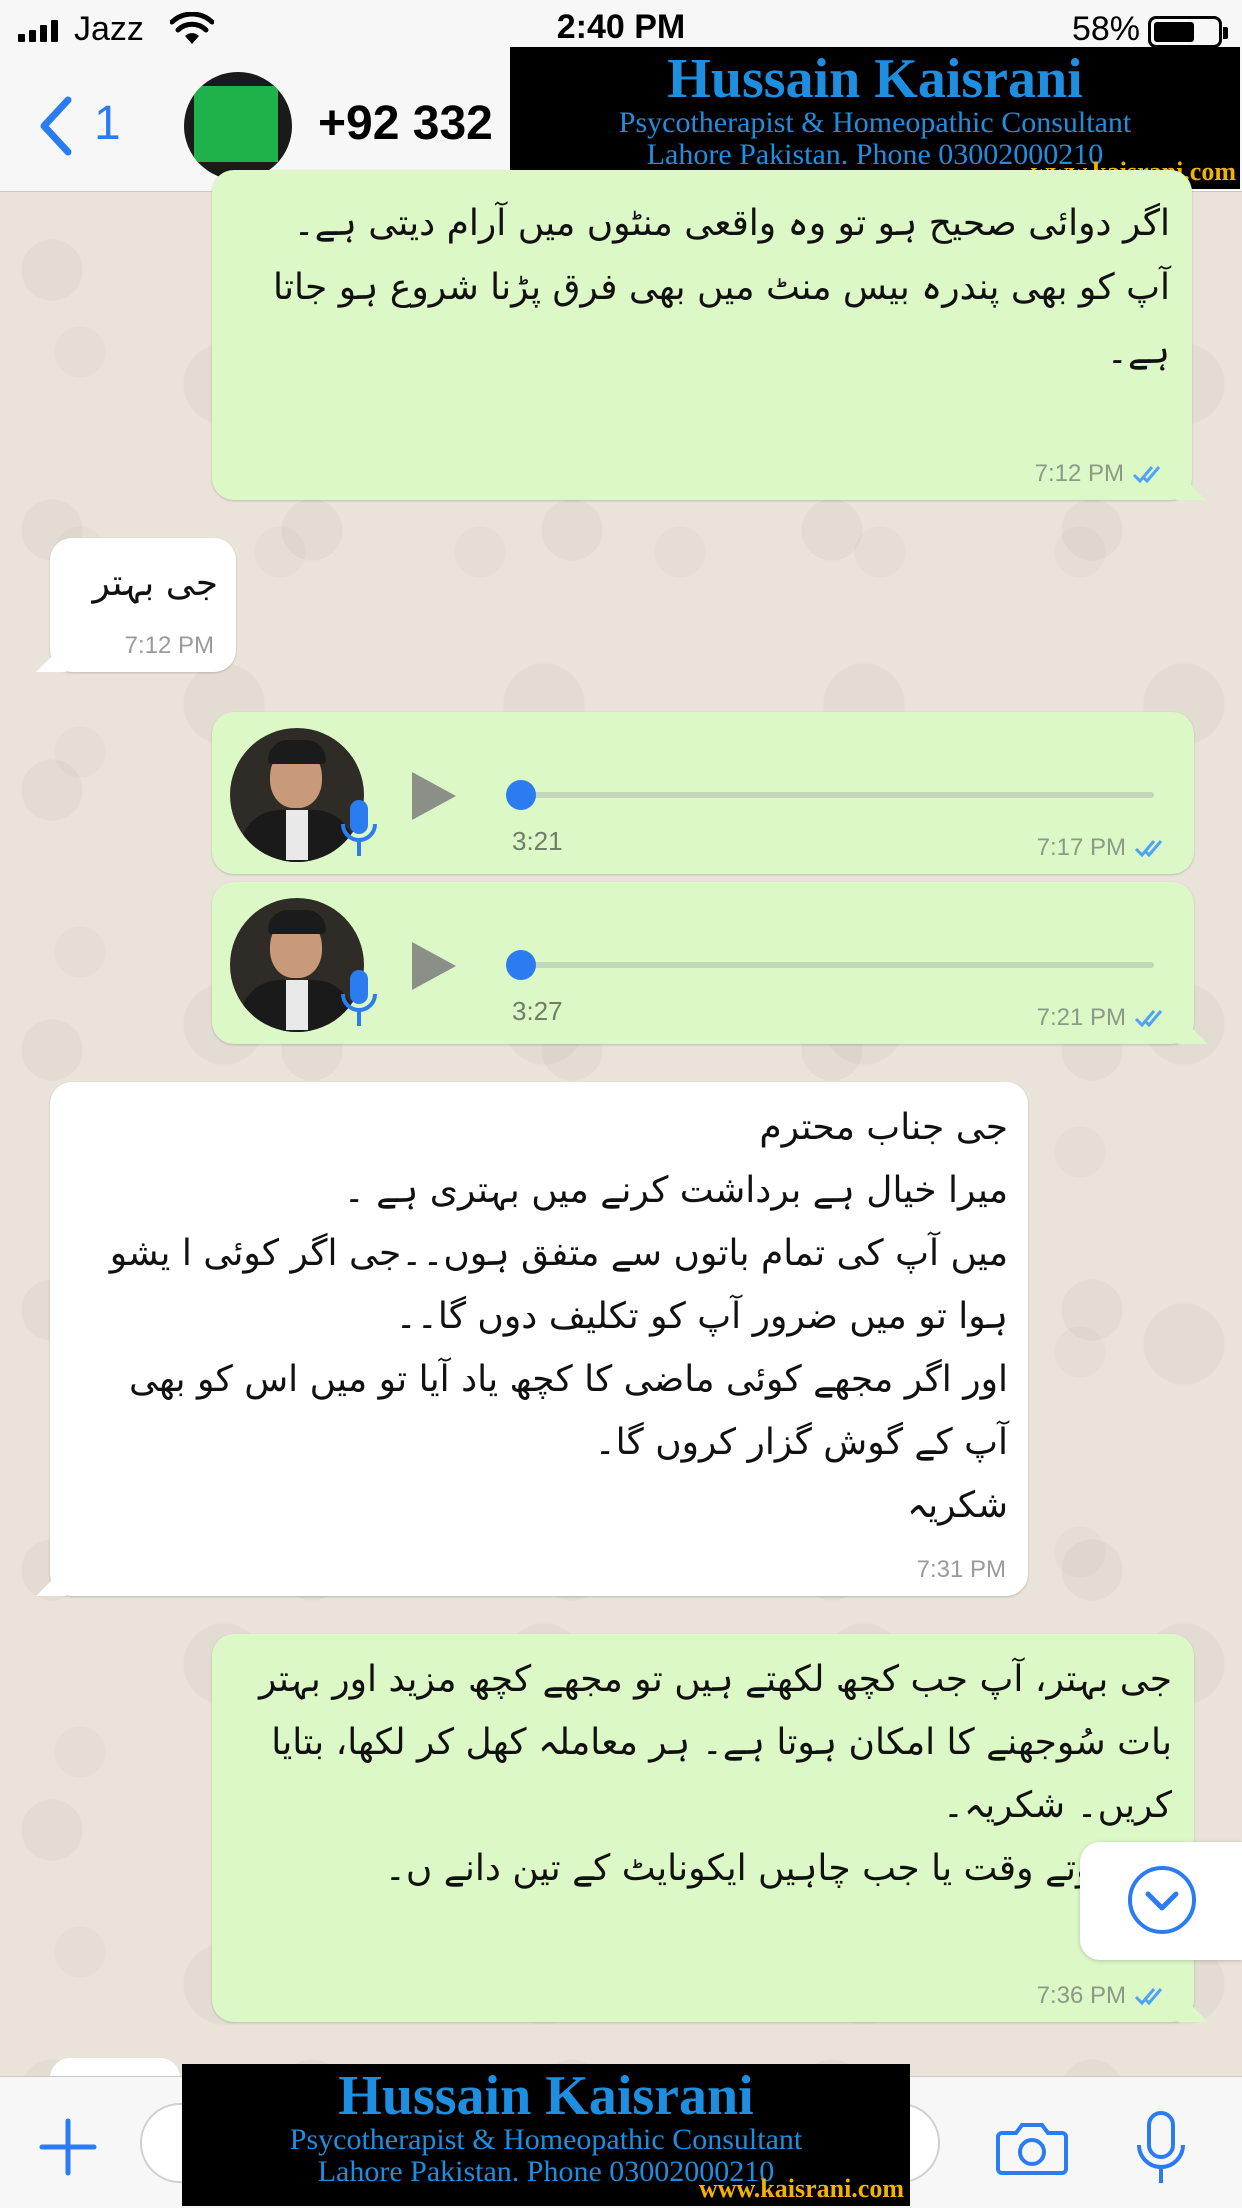 This screenshot has height=2208, width=1242. I want to click on clock: 2:40 PM, so click(621, 27).